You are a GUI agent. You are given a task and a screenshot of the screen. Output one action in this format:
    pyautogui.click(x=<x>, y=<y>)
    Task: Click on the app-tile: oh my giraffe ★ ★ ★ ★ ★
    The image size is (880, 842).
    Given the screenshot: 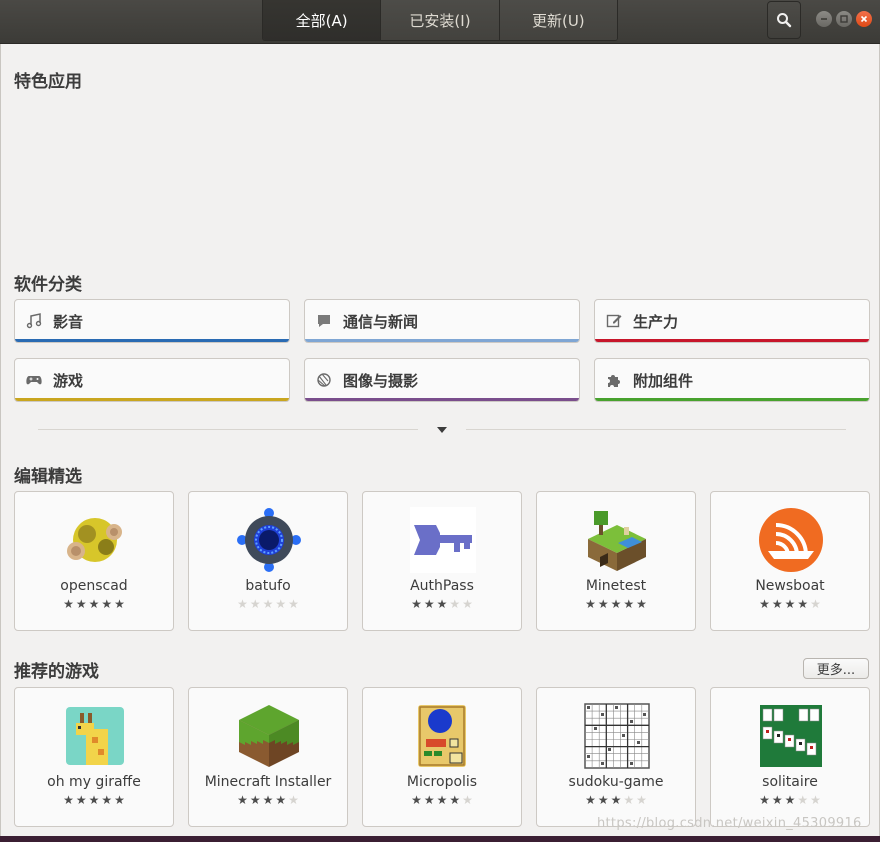 What is the action you would take?
    pyautogui.click(x=94, y=757)
    